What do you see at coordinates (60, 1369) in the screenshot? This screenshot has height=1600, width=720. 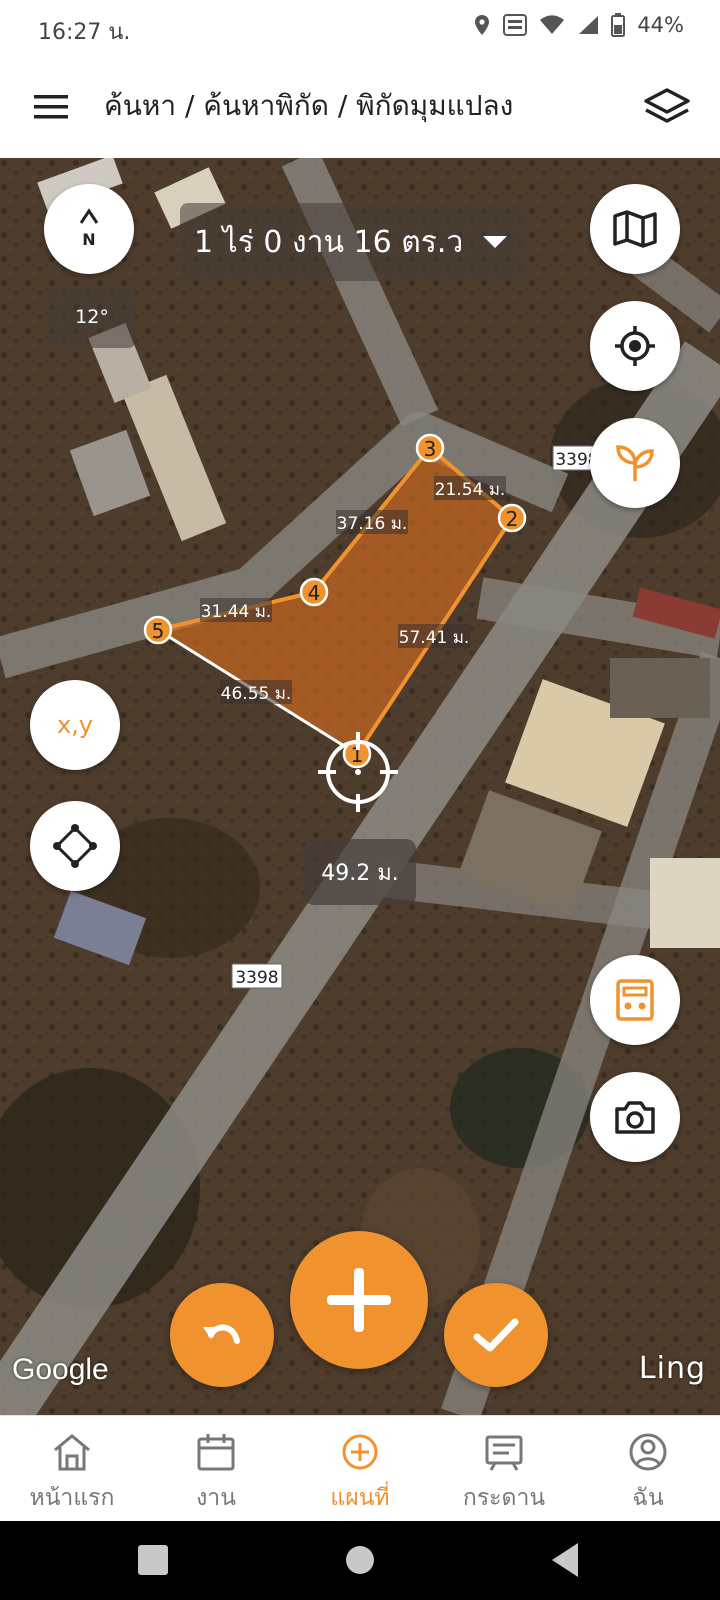 I see `google-attribution: Google` at bounding box center [60, 1369].